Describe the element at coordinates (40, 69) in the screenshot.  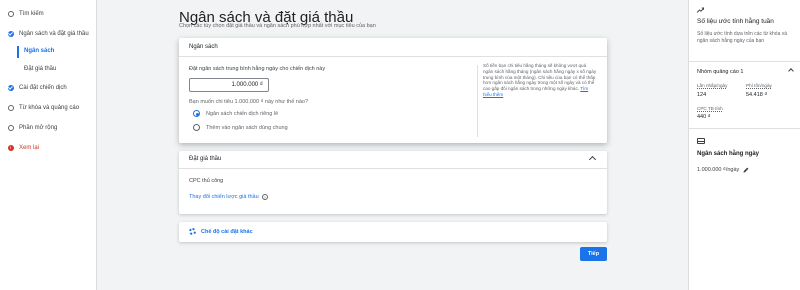
I see `sidebar-item-label: Đặt giá thầu` at that location.